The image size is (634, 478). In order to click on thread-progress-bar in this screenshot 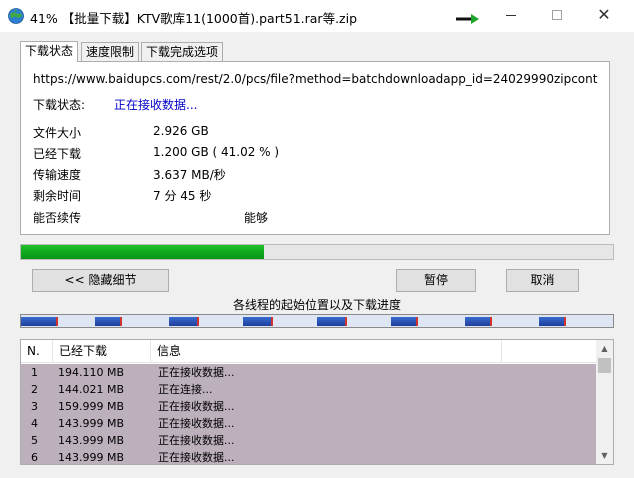, I will do `click(317, 321)`.